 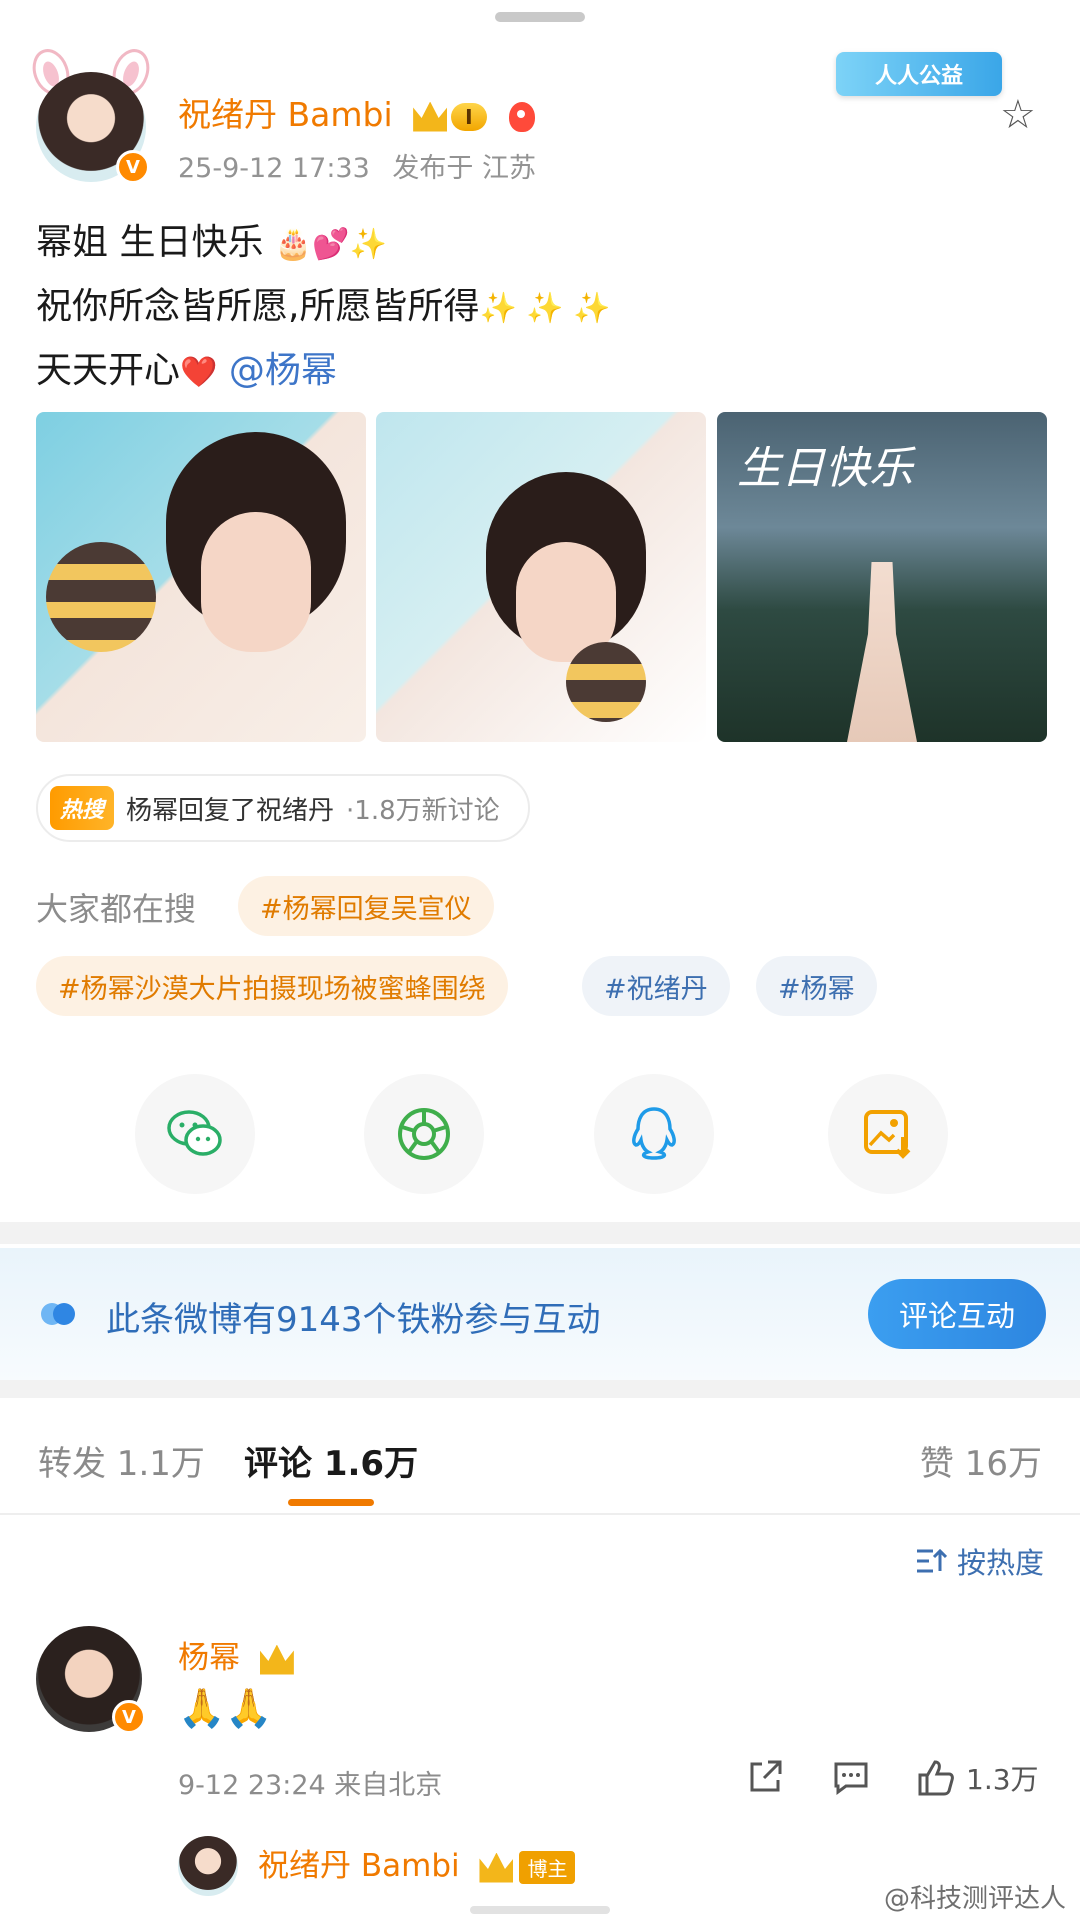 What do you see at coordinates (108, 370) in the screenshot?
I see `post-line-3: 天天开心` at bounding box center [108, 370].